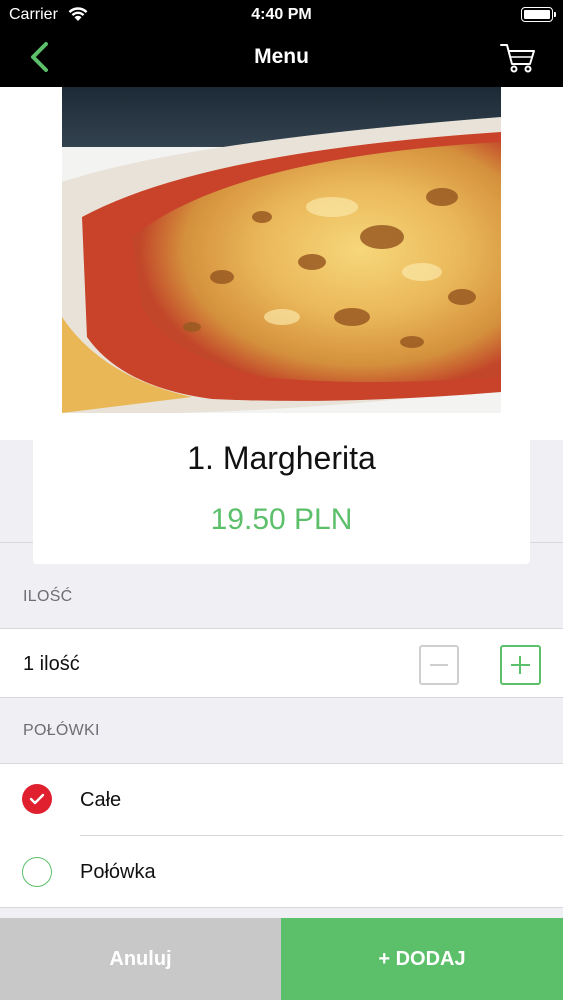 The image size is (563, 1000). I want to click on checkmark-icon, so click(37, 799).